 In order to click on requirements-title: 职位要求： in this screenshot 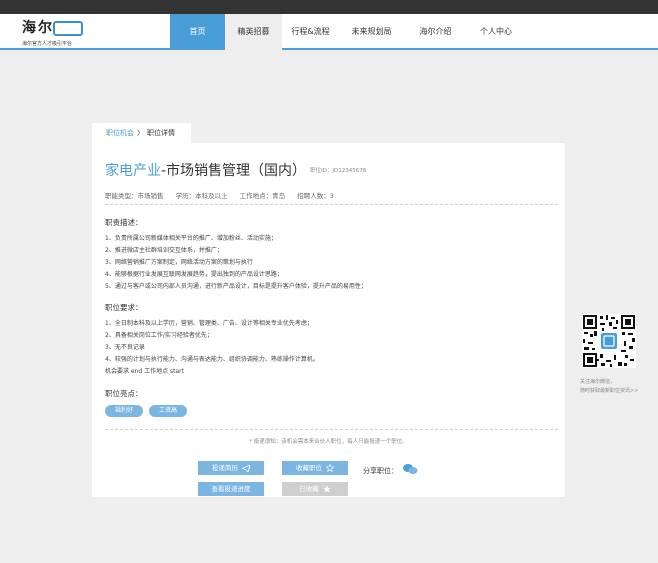, I will do `click(124, 307)`.